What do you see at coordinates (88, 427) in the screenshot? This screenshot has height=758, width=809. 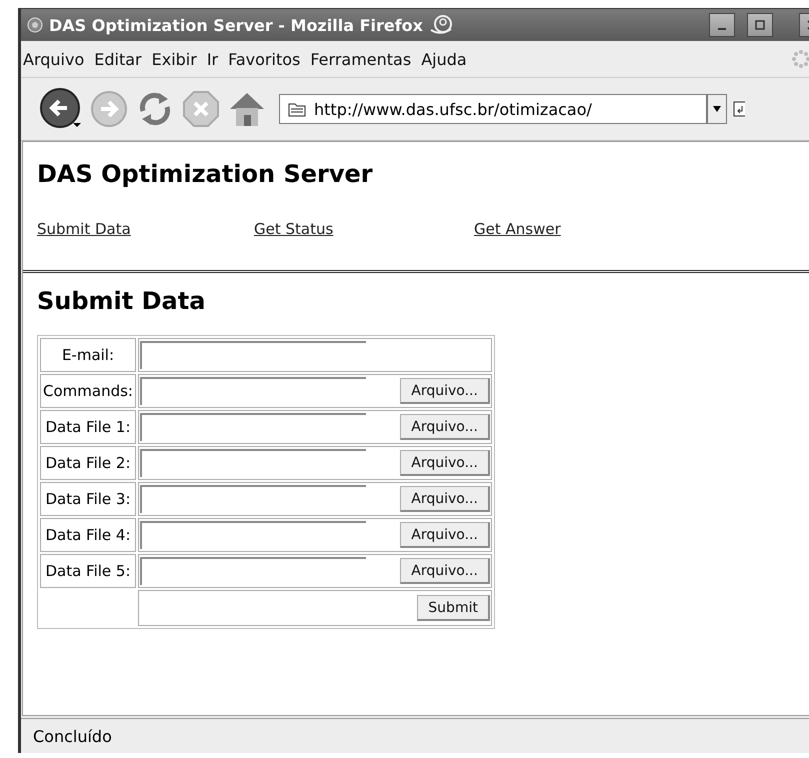 I see `field-label: Data File 1:` at bounding box center [88, 427].